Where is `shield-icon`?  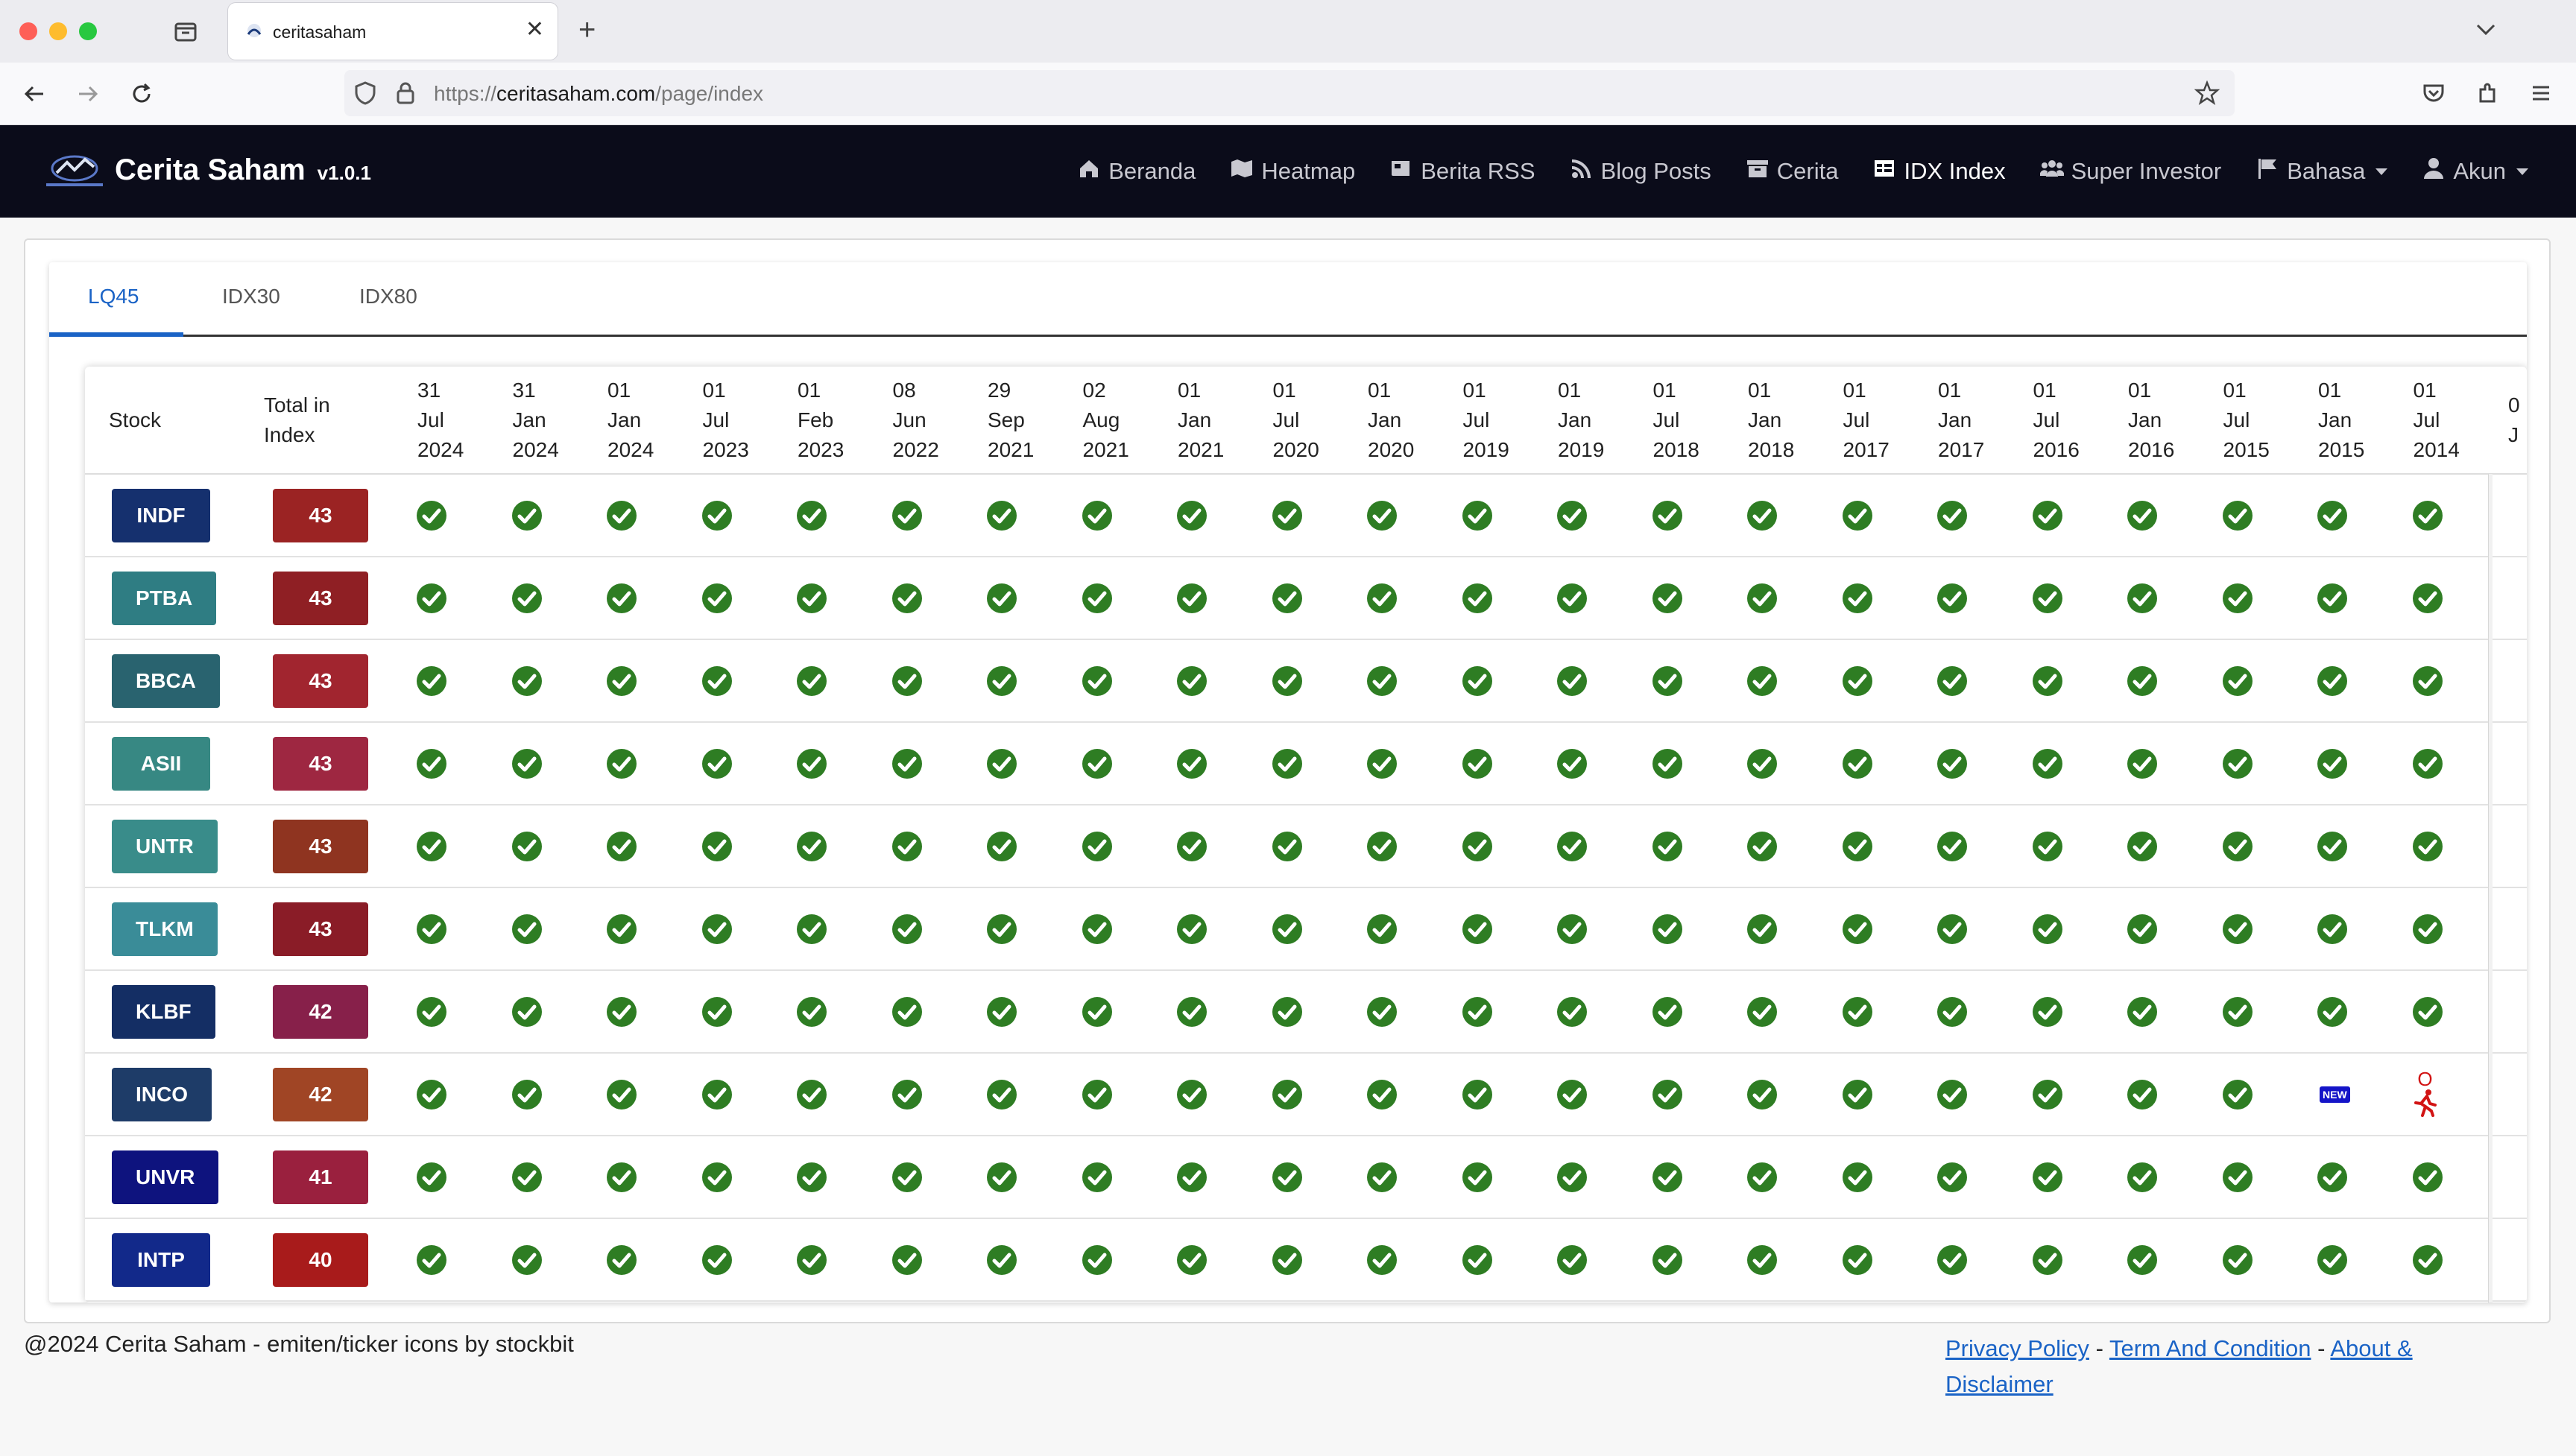 shield-icon is located at coordinates (365, 95).